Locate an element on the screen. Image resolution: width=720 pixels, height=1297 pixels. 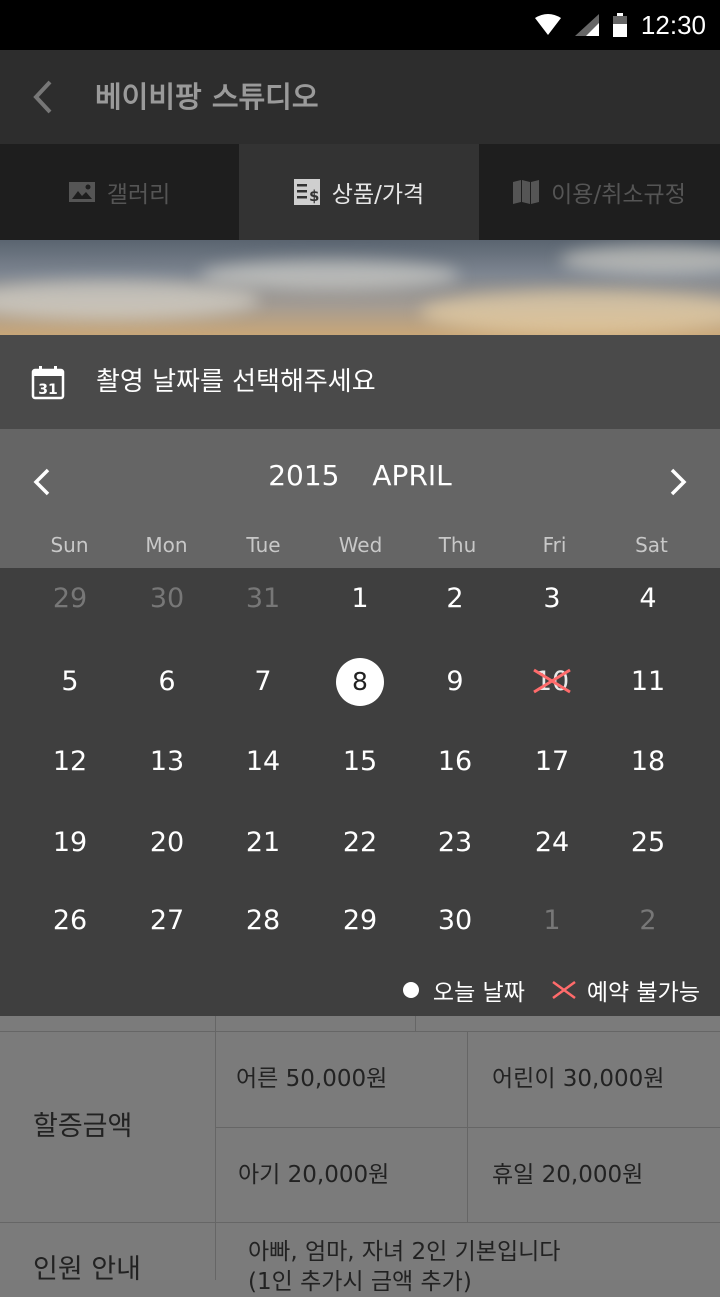
surcharge-label: 할증금액 is located at coordinates (83, 1126).